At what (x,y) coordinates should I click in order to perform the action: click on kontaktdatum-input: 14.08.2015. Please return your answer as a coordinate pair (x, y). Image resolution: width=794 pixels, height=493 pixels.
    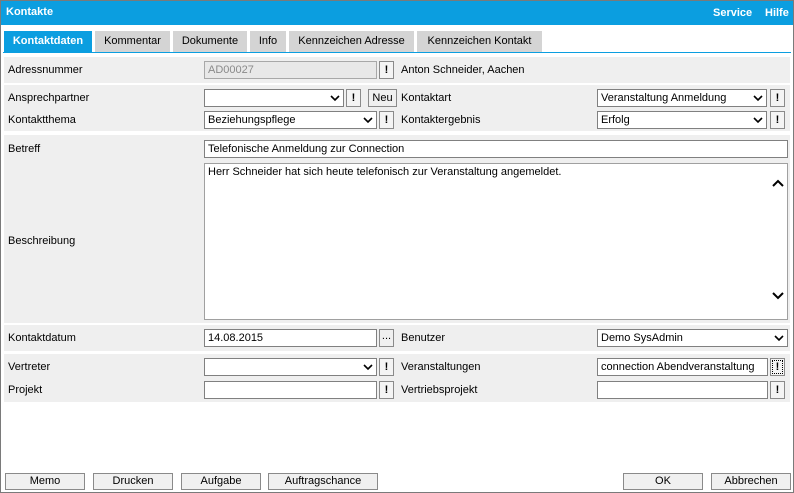
    Looking at the image, I should click on (290, 338).